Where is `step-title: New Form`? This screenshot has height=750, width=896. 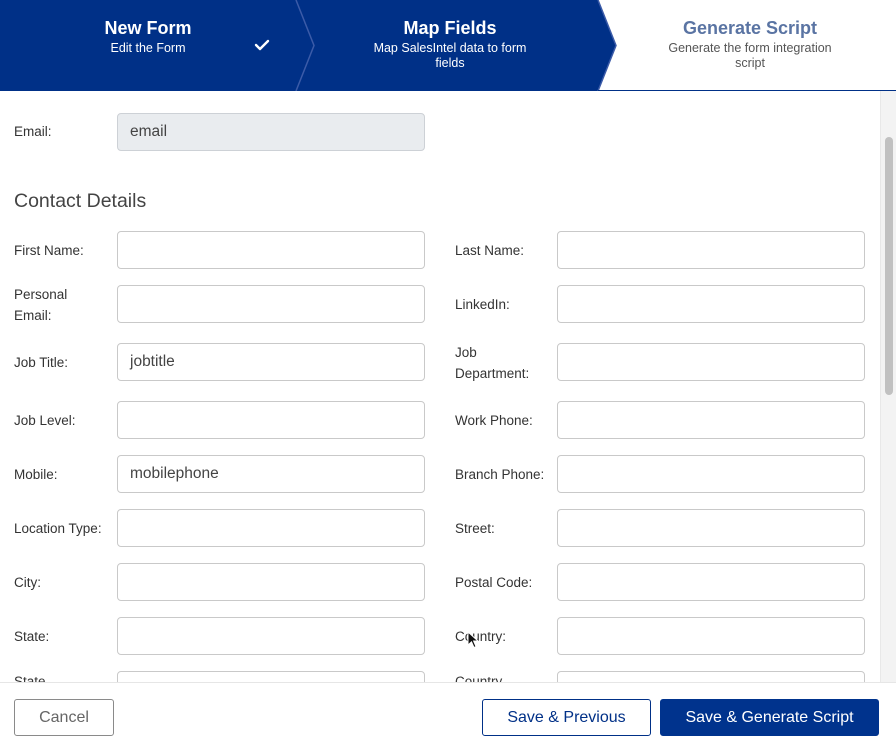
step-title: New Form is located at coordinates (148, 28).